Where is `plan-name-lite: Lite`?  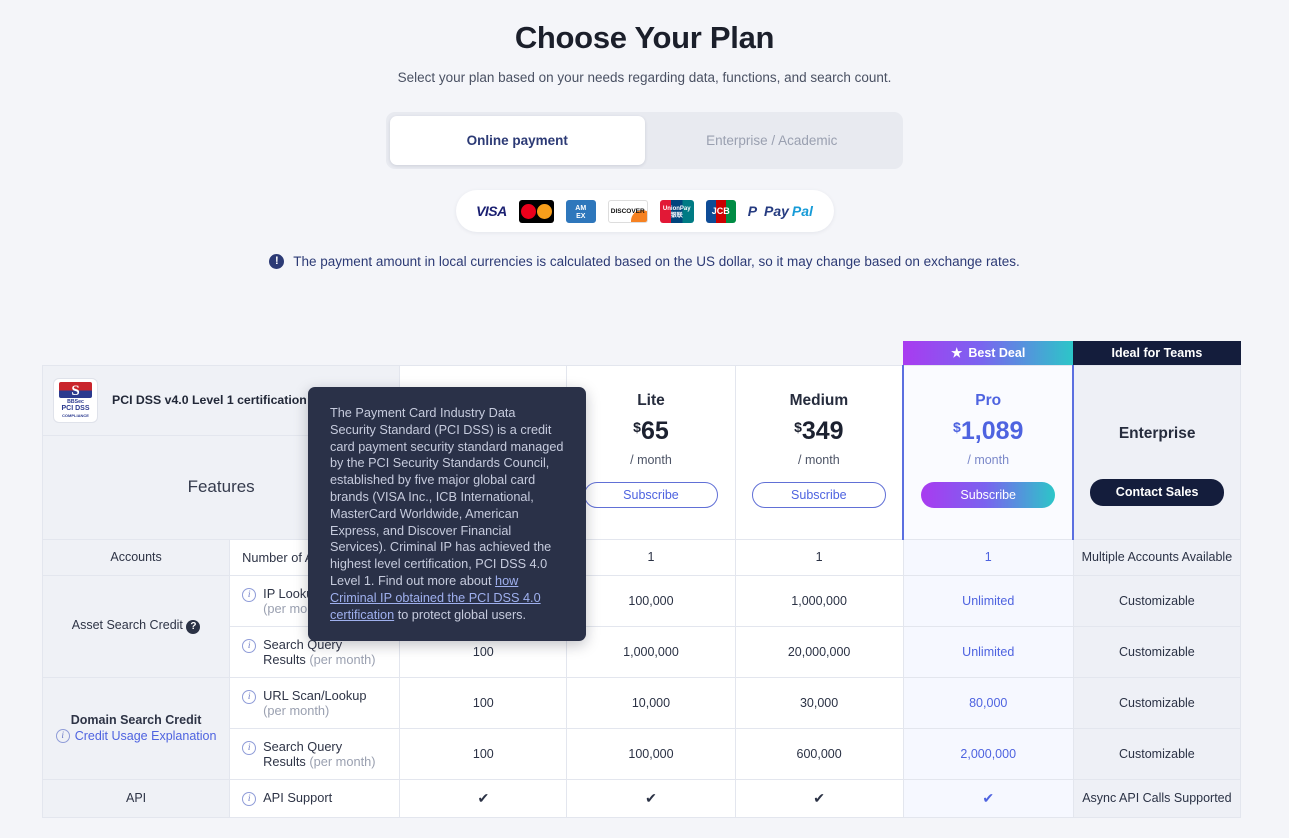 plan-name-lite: Lite is located at coordinates (651, 400).